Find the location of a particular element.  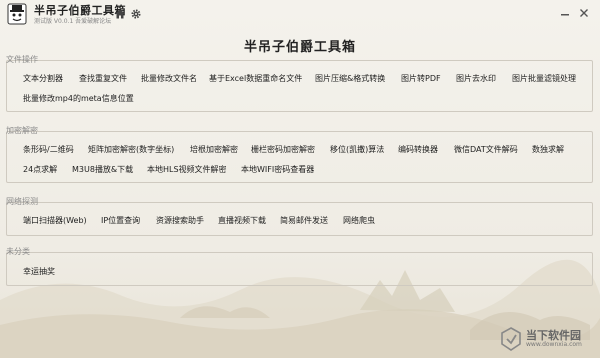

tool-rail-fence-cipher: 栅栏密码加密解密 is located at coordinates (283, 150).